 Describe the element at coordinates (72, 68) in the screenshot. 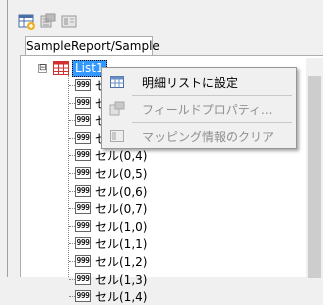

I see `tree-root-list1: ⊟ List1` at that location.